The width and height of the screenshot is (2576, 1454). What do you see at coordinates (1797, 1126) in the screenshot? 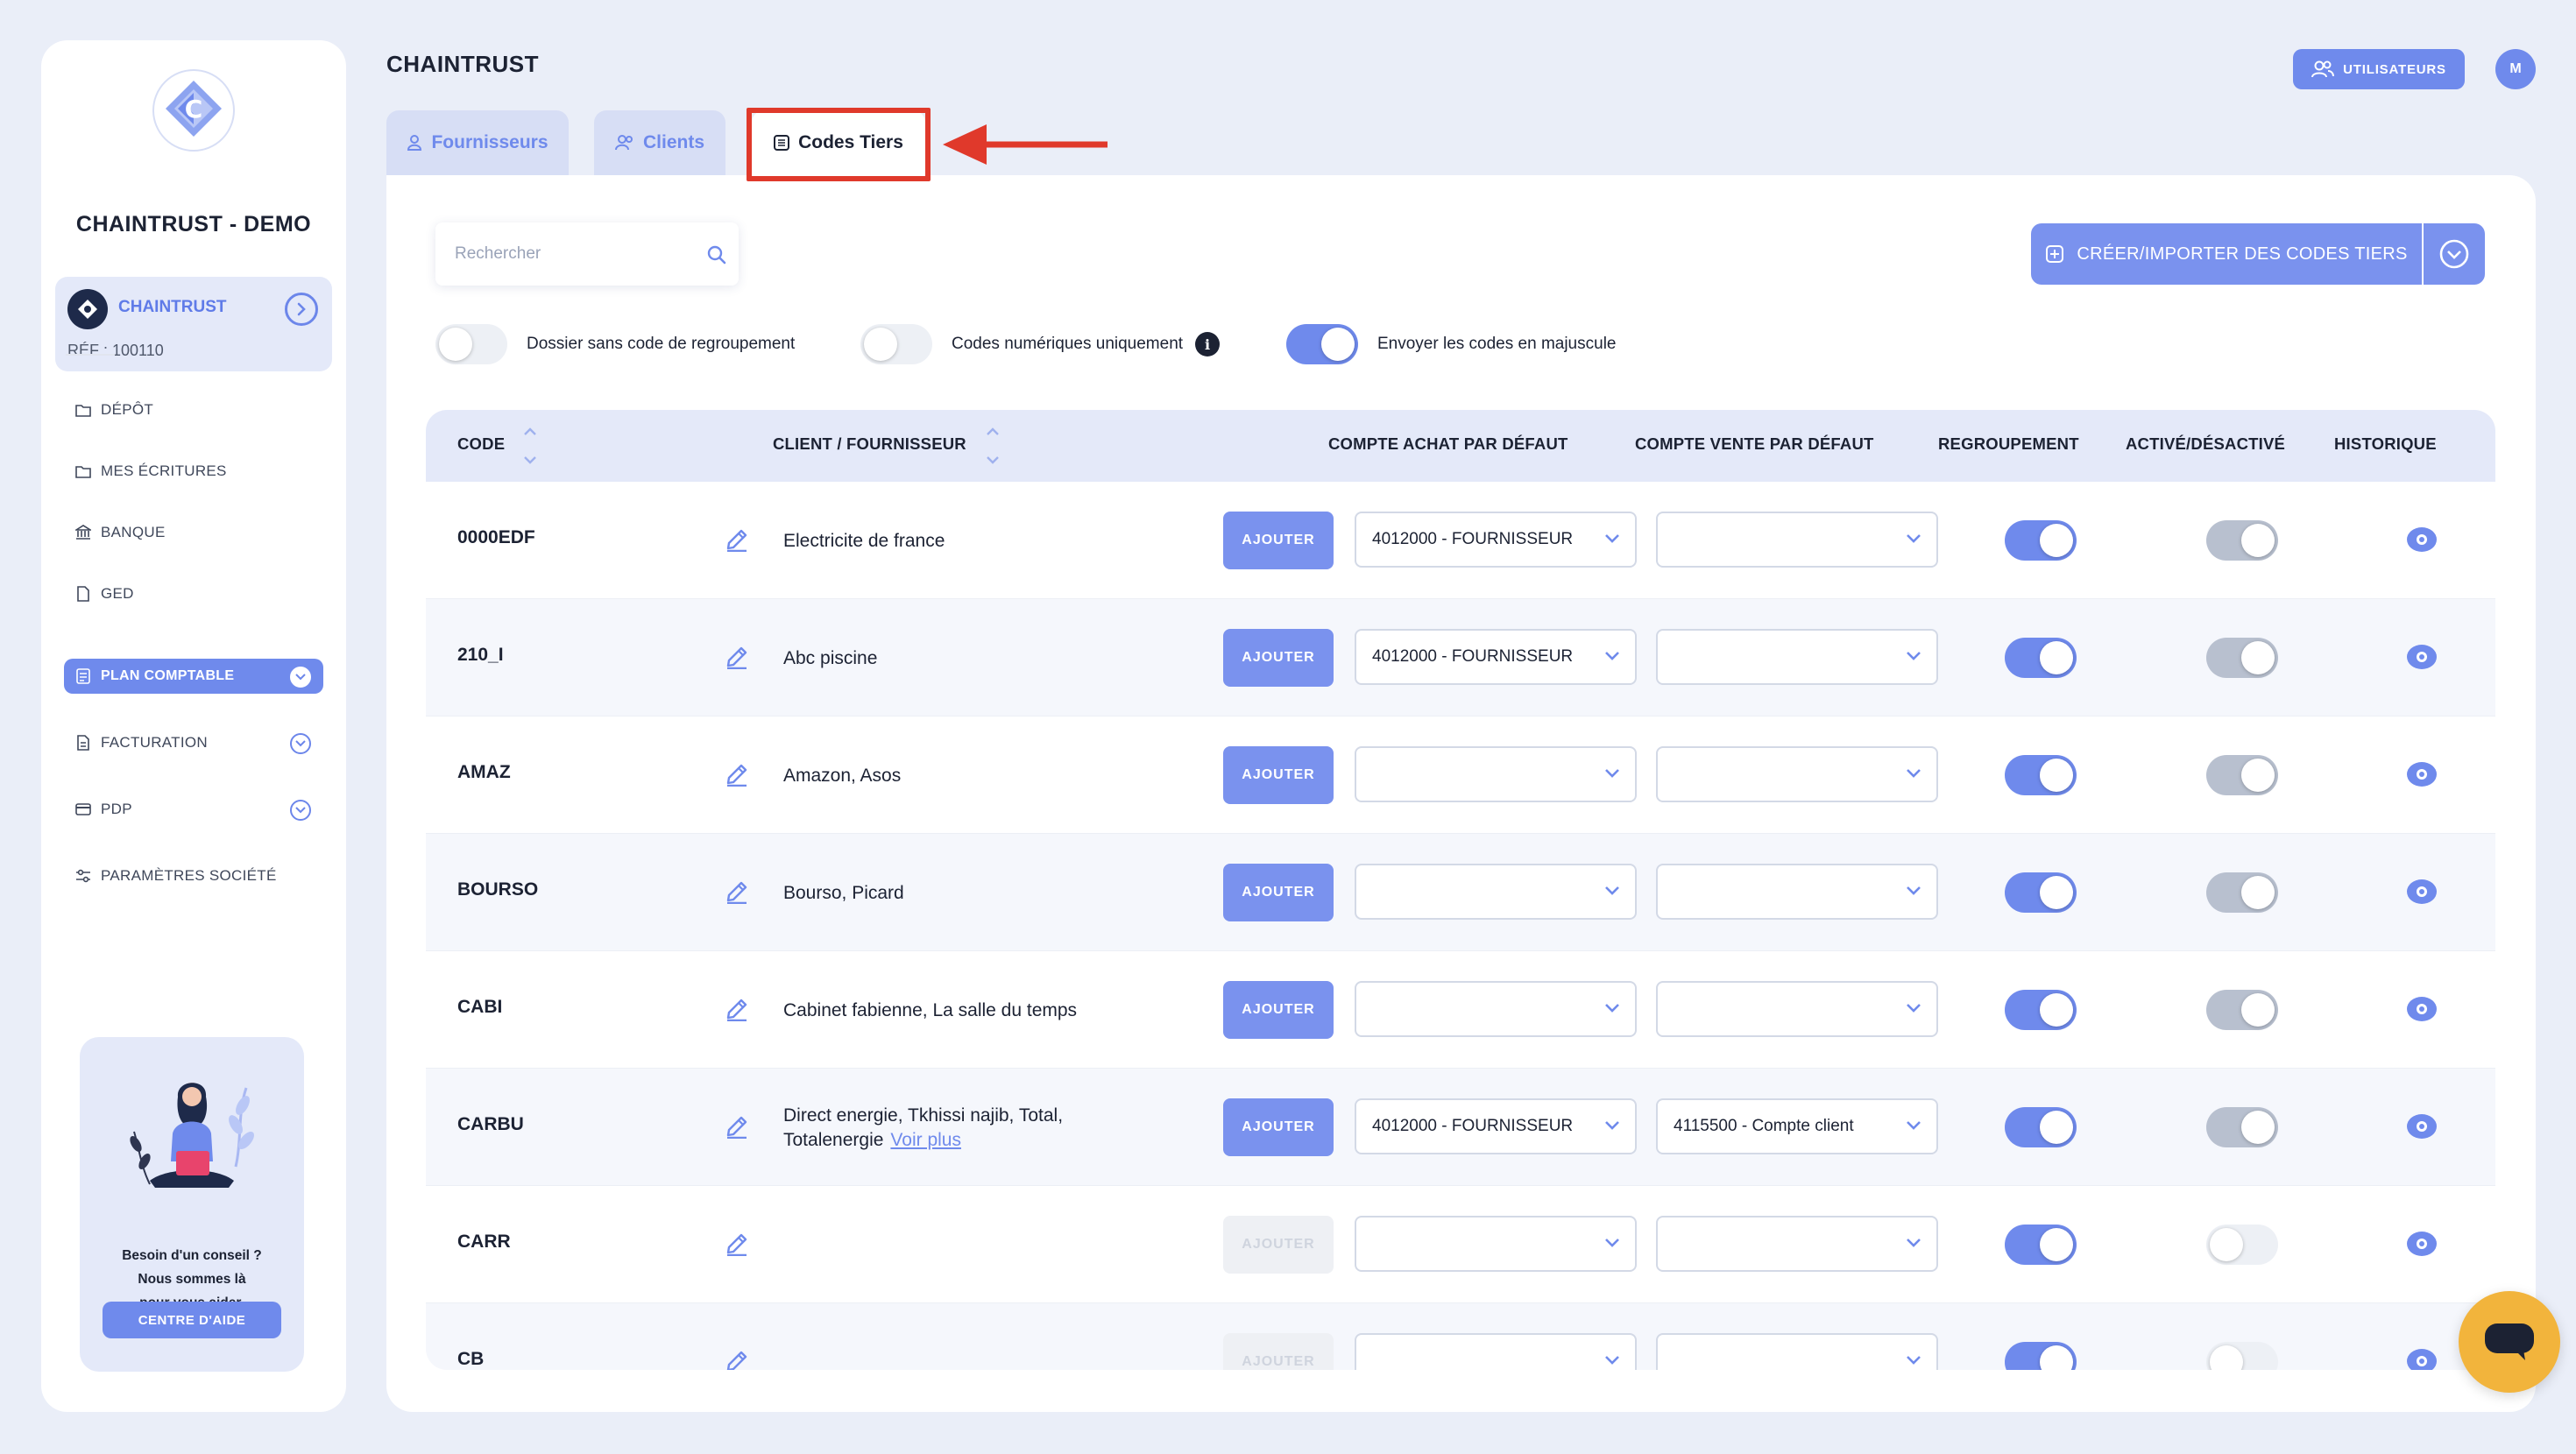
I see `compte-vente-select: 4115500 - Compte client` at bounding box center [1797, 1126].